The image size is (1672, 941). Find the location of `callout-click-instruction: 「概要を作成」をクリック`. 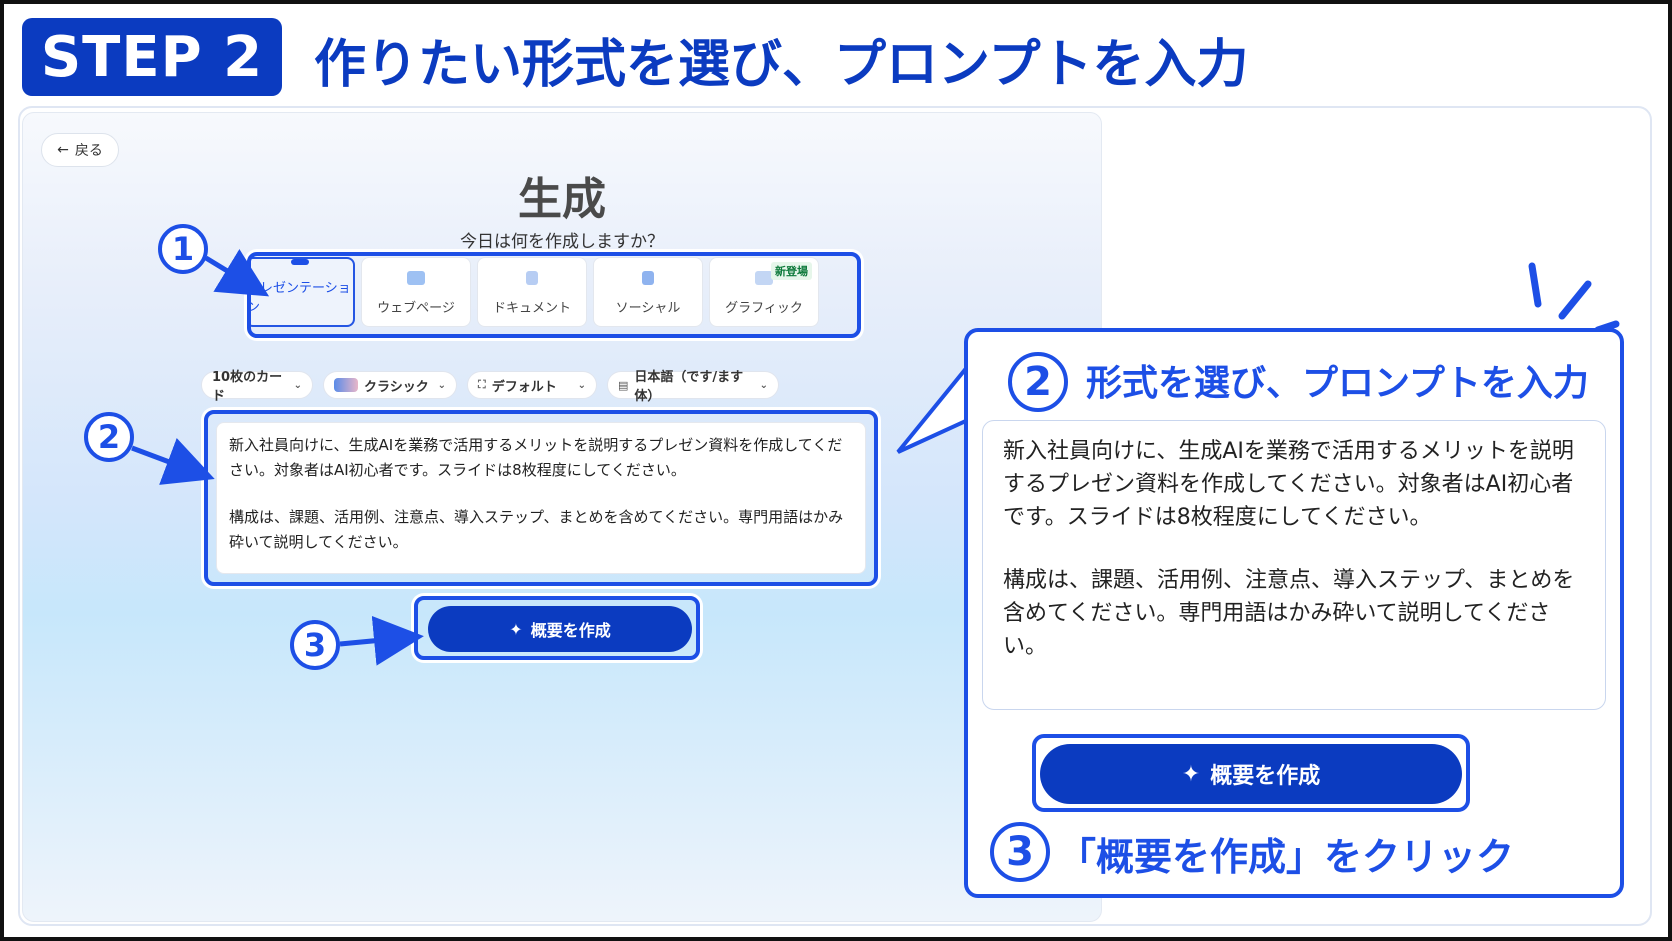

callout-click-instruction: 「概要を作成」をクリック is located at coordinates (1286, 857).